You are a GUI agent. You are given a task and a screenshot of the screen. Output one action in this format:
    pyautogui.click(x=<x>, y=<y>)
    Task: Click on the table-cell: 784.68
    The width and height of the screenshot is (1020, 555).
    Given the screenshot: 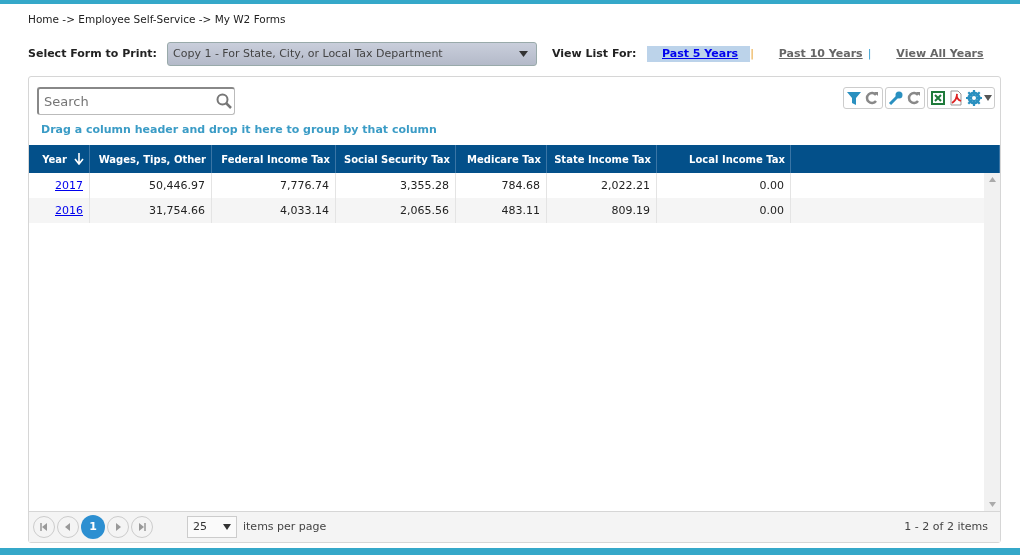 What is the action you would take?
    pyautogui.click(x=520, y=185)
    